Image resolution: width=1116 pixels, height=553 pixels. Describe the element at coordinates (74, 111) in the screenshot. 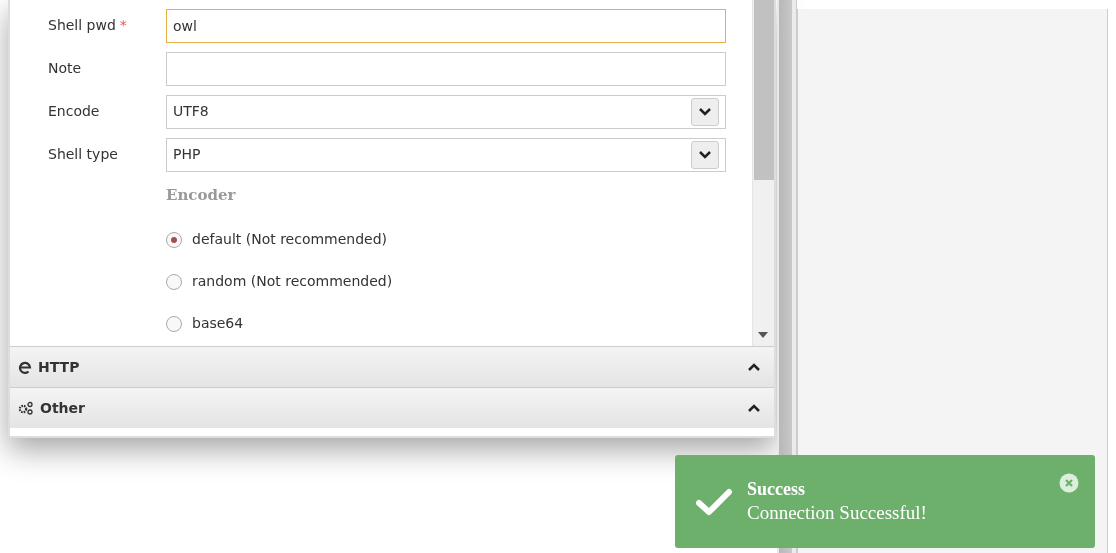

I see `field-label: Encode` at that location.